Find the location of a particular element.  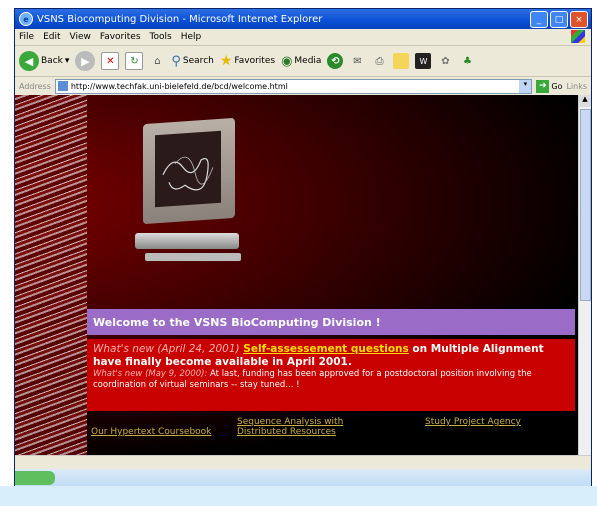

favorites-button: ★ Favorites is located at coordinates (247, 61).